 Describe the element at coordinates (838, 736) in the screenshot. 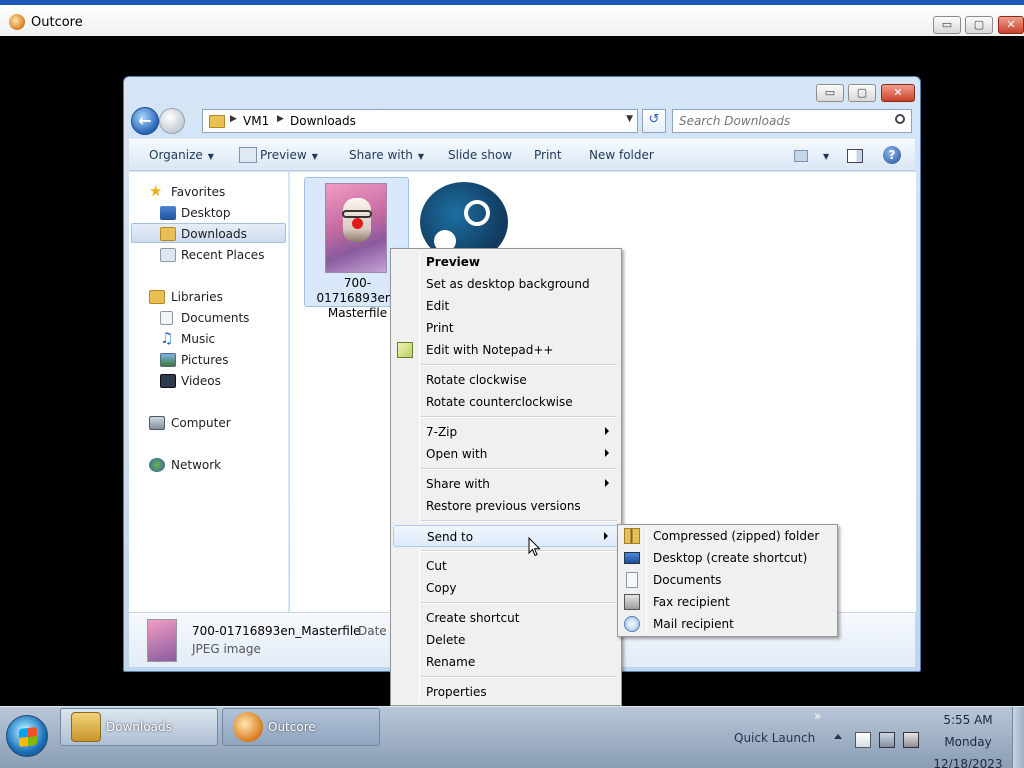

I see `show-hidden-icons-button` at that location.